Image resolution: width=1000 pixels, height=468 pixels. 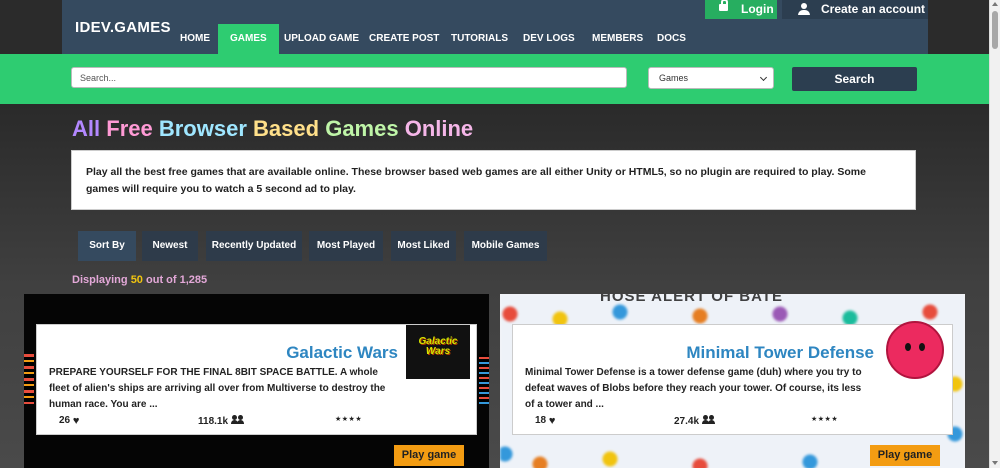 I want to click on create-account-button: Create an account, so click(x=855, y=9).